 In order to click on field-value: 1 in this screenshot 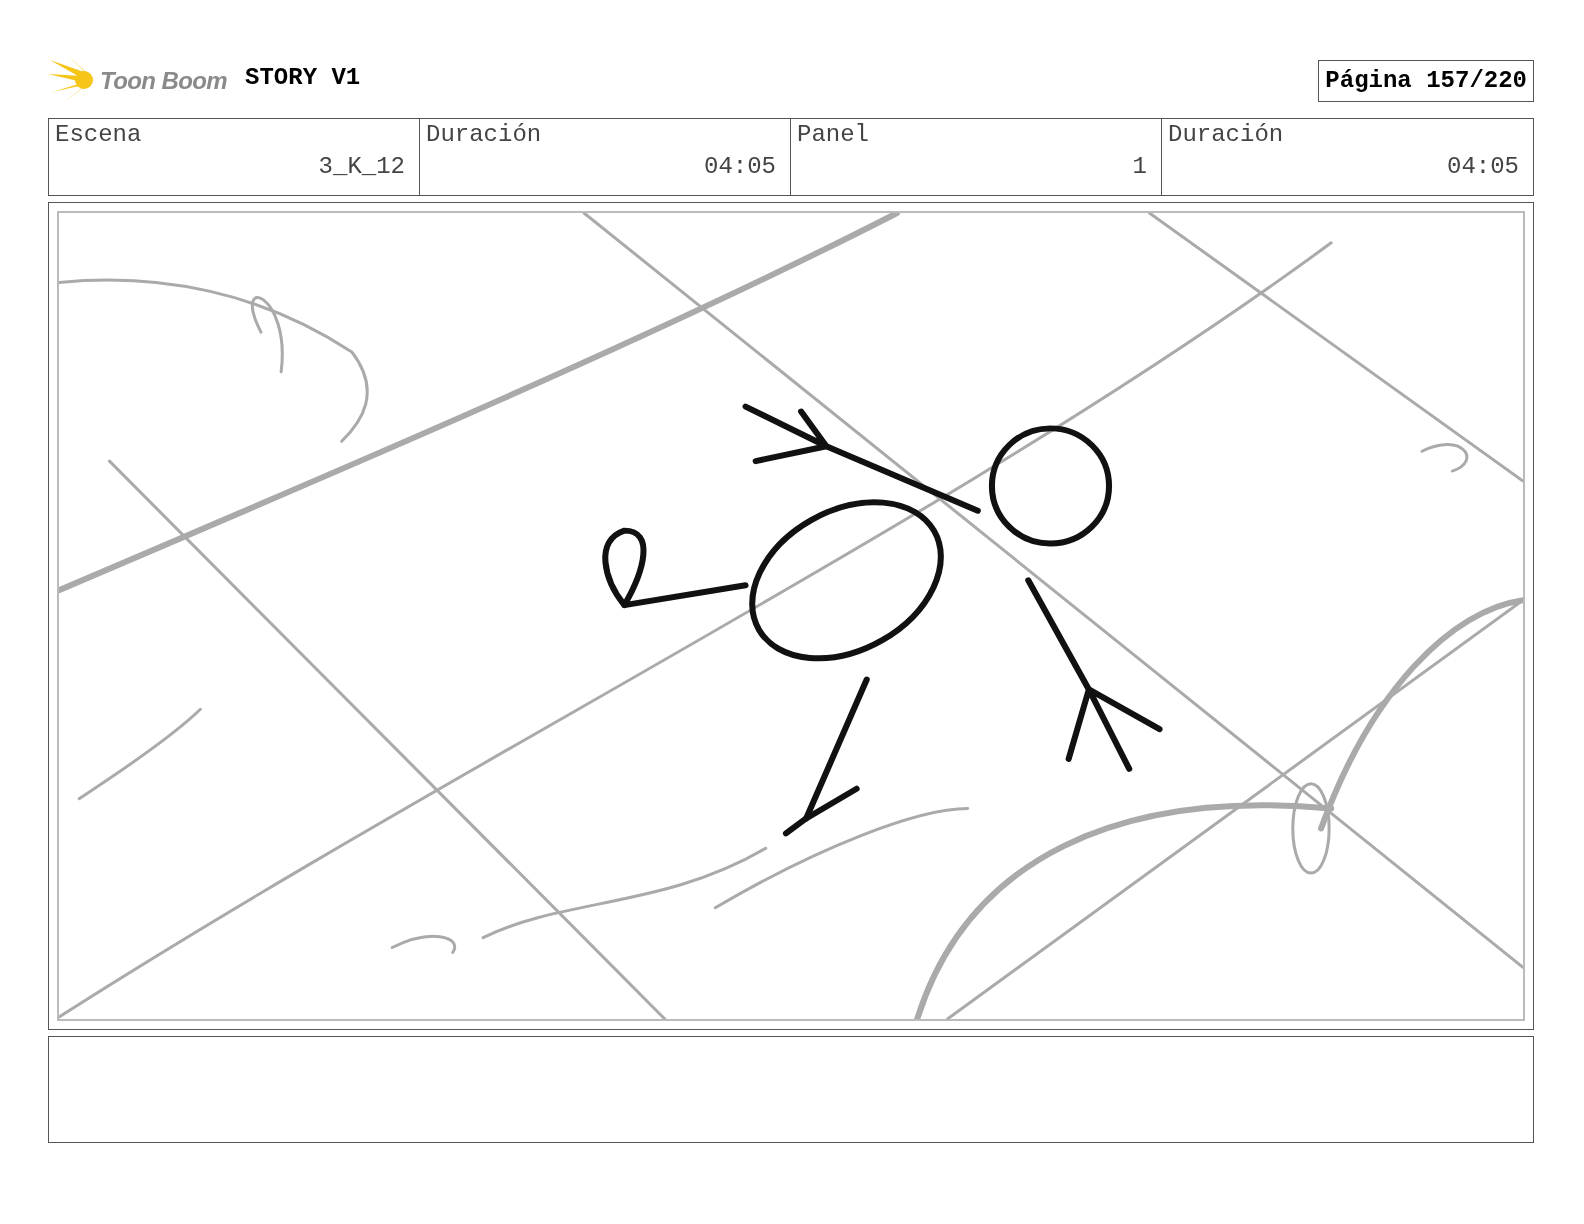, I will do `click(1139, 167)`.